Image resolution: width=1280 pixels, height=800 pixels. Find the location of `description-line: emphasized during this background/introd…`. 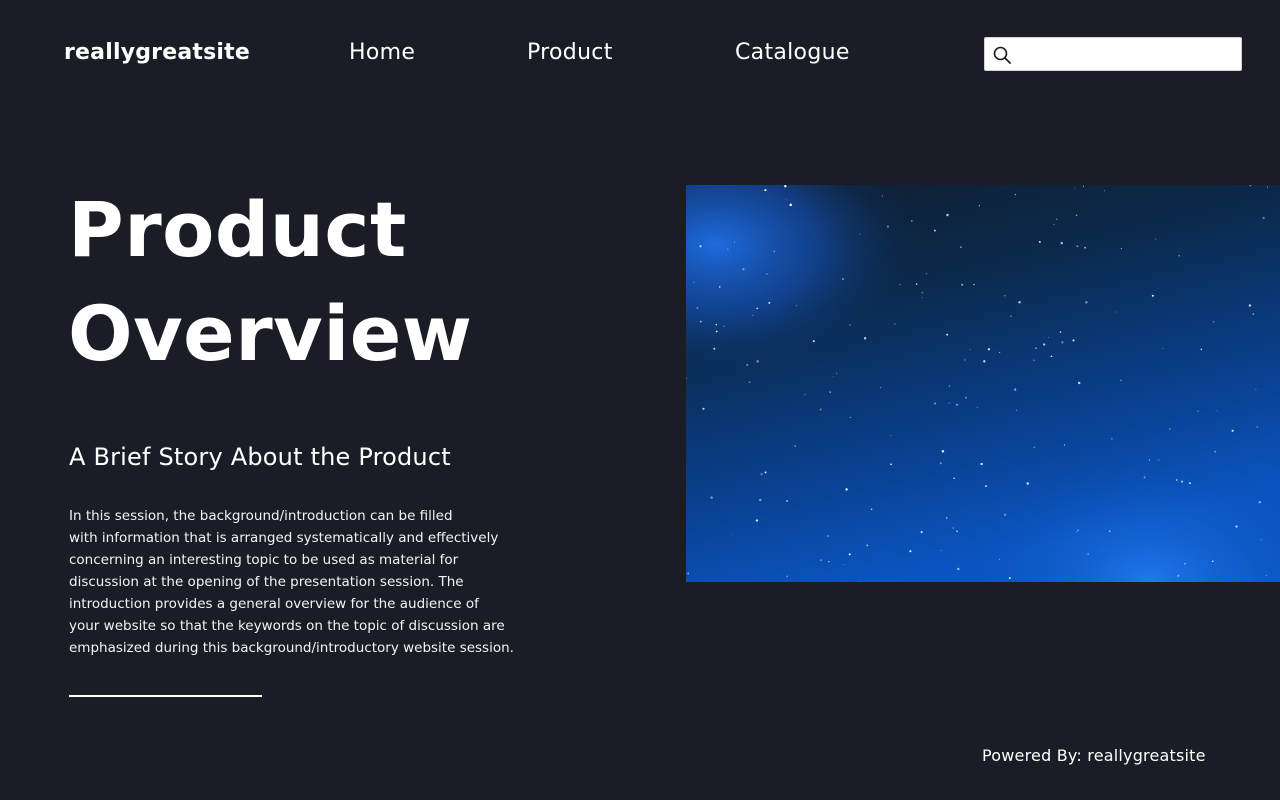

description-line: emphasized during this background/introd… is located at coordinates (291, 648).